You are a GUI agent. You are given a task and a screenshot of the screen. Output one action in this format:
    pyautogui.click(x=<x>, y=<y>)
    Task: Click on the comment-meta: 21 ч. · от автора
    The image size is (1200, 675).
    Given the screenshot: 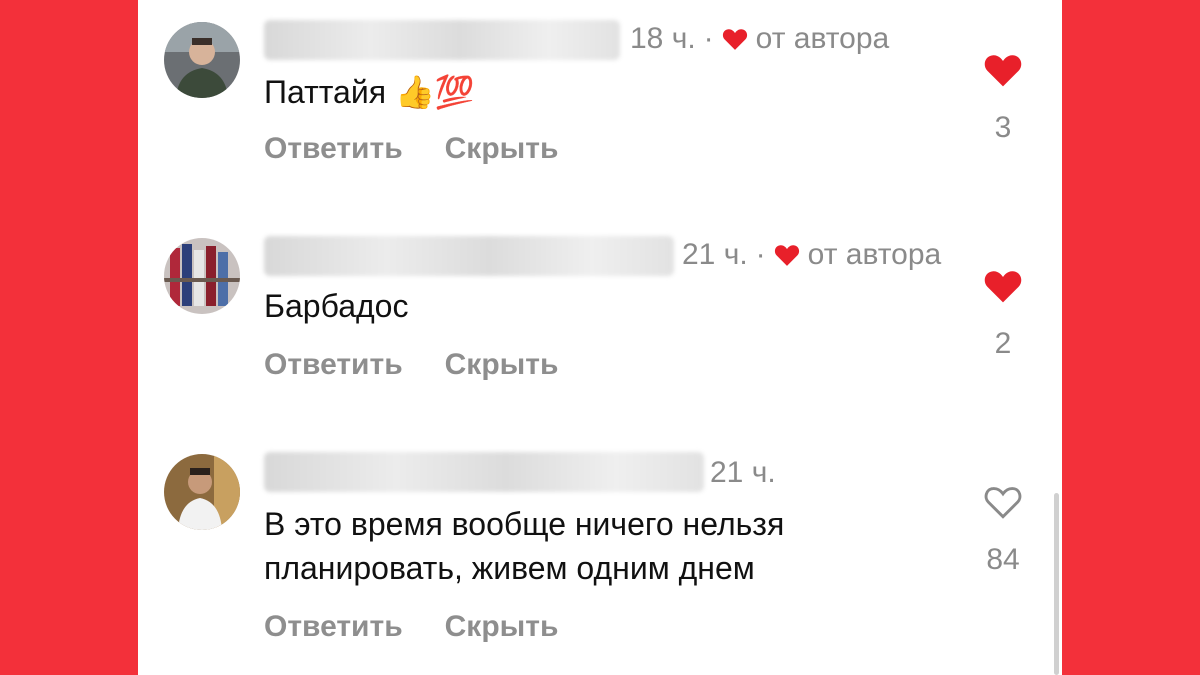 What is the action you would take?
    pyautogui.click(x=811, y=255)
    